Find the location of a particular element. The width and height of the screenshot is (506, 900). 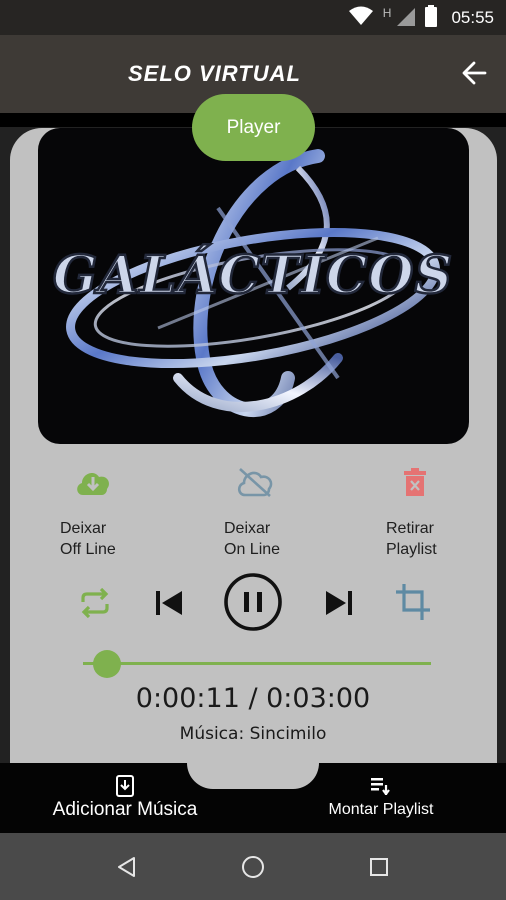

pause-icon is located at coordinates (253, 602).